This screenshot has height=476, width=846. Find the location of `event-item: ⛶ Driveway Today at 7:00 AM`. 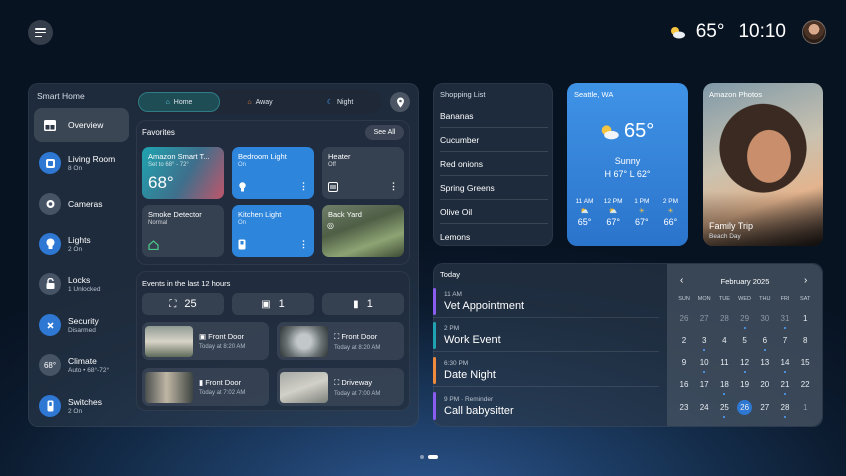

event-item: ⛶ Driveway Today at 7:00 AM is located at coordinates (340, 387).